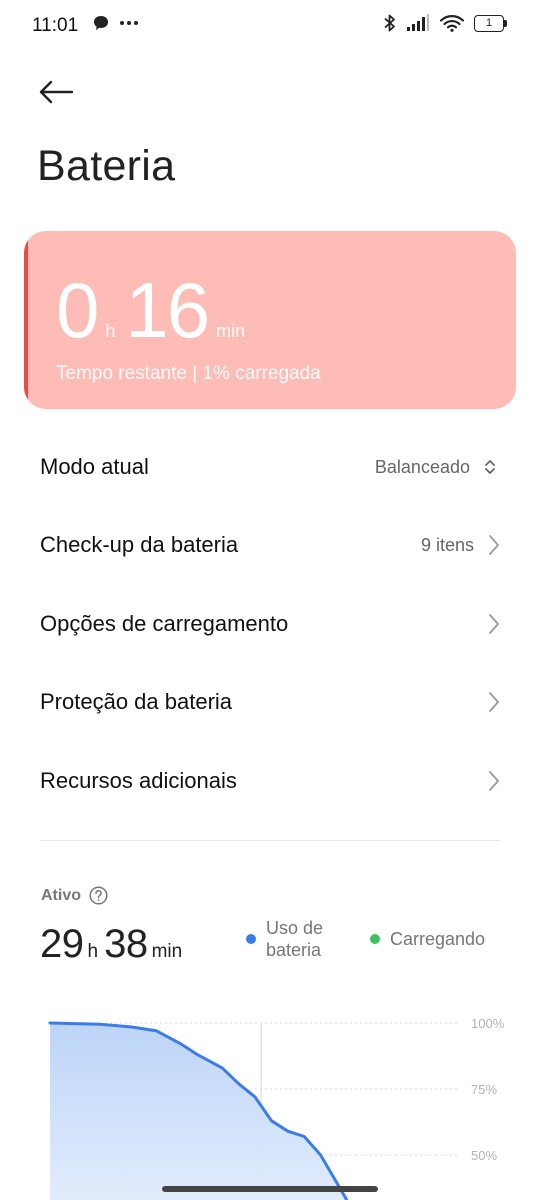  I want to click on active-minutes-unit: min, so click(167, 951).